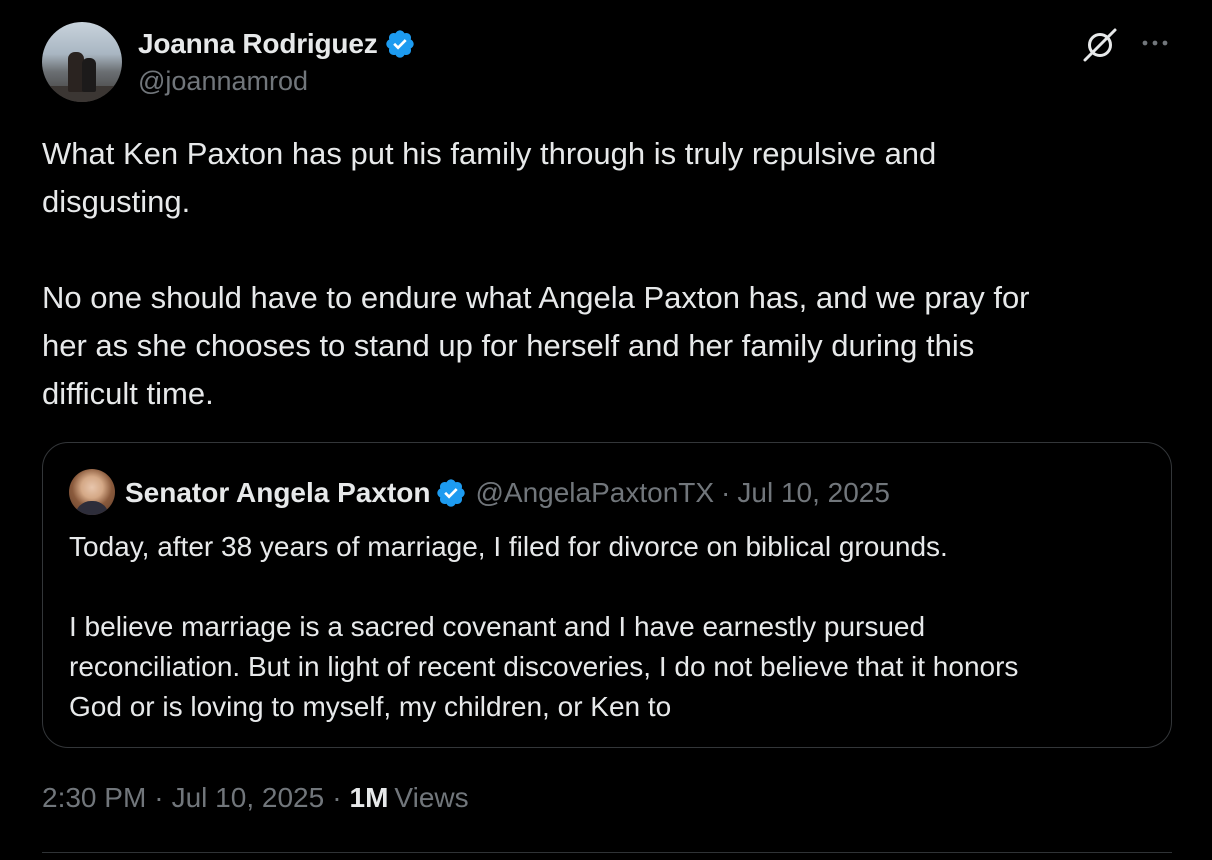 The height and width of the screenshot is (860, 1212). Describe the element at coordinates (813, 493) in the screenshot. I see `quoted-tweet-date: Jul 10, 2025` at that location.